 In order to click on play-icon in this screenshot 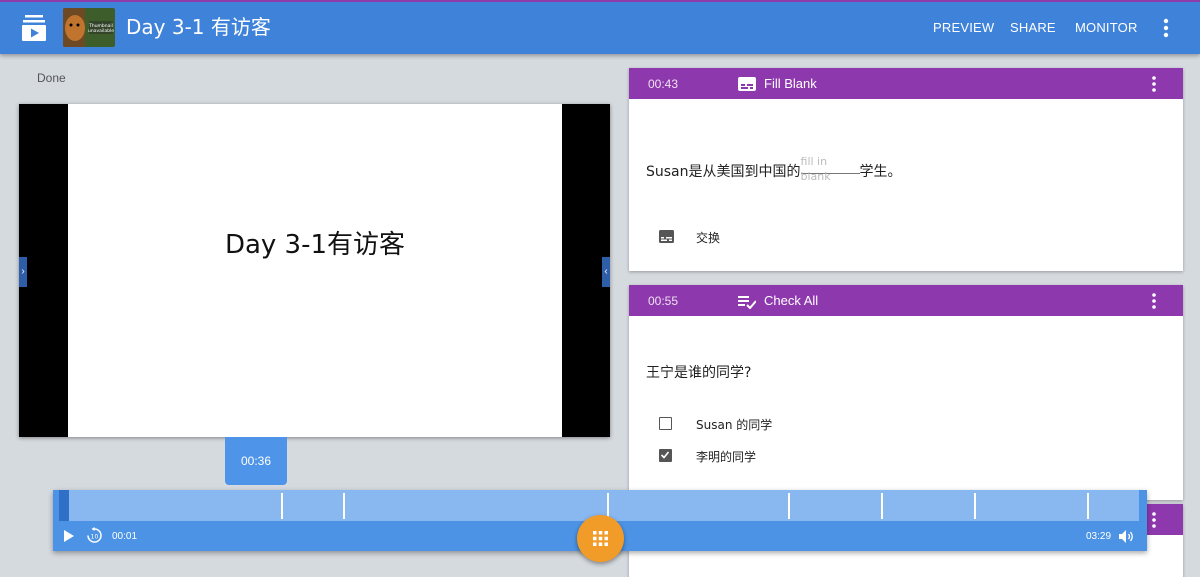, I will do `click(69, 536)`.